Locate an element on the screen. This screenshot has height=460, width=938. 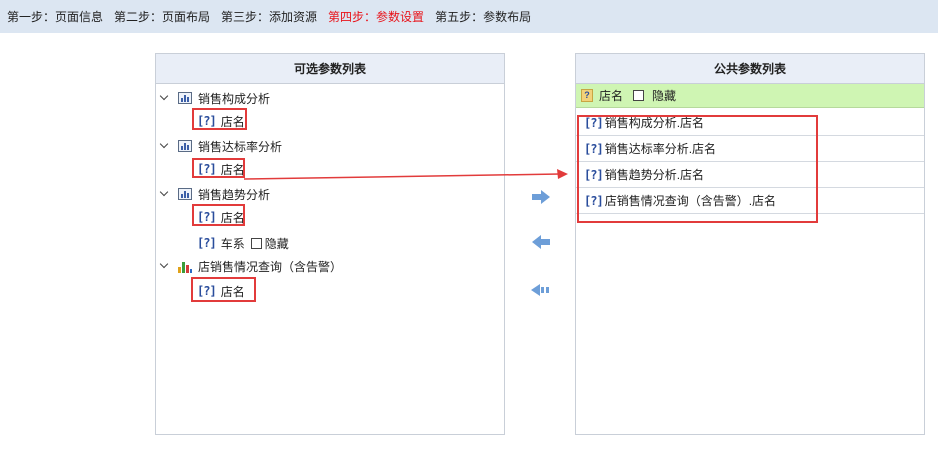
tree-node-report-3: 销售趋势分析 is located at coordinates (215, 194).